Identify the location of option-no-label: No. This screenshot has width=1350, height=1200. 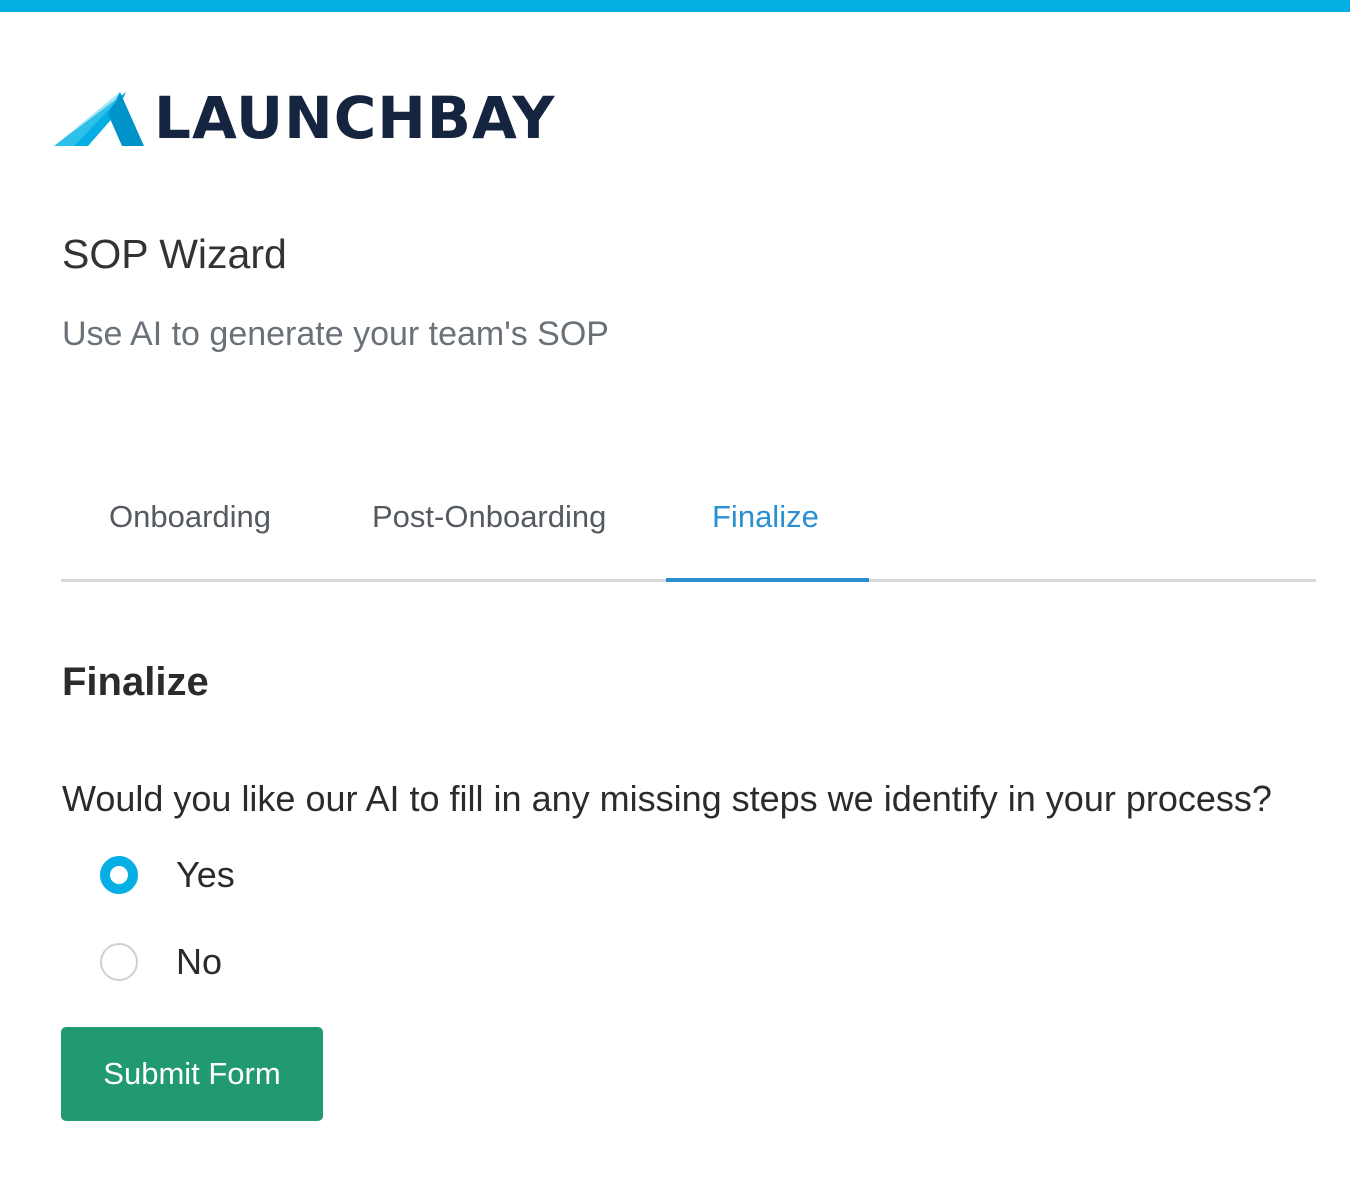
(199, 961).